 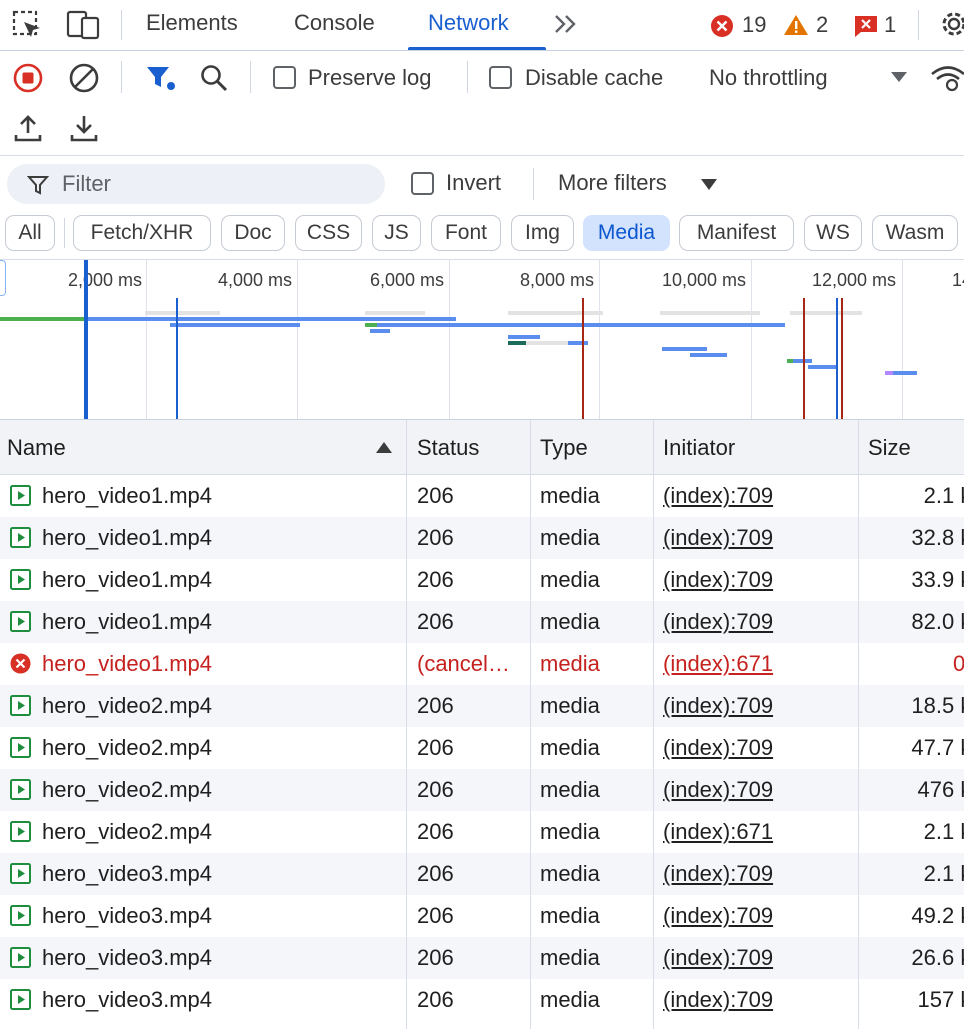 What do you see at coordinates (556, 280) in the screenshot?
I see `tick-label: 8,000 ms` at bounding box center [556, 280].